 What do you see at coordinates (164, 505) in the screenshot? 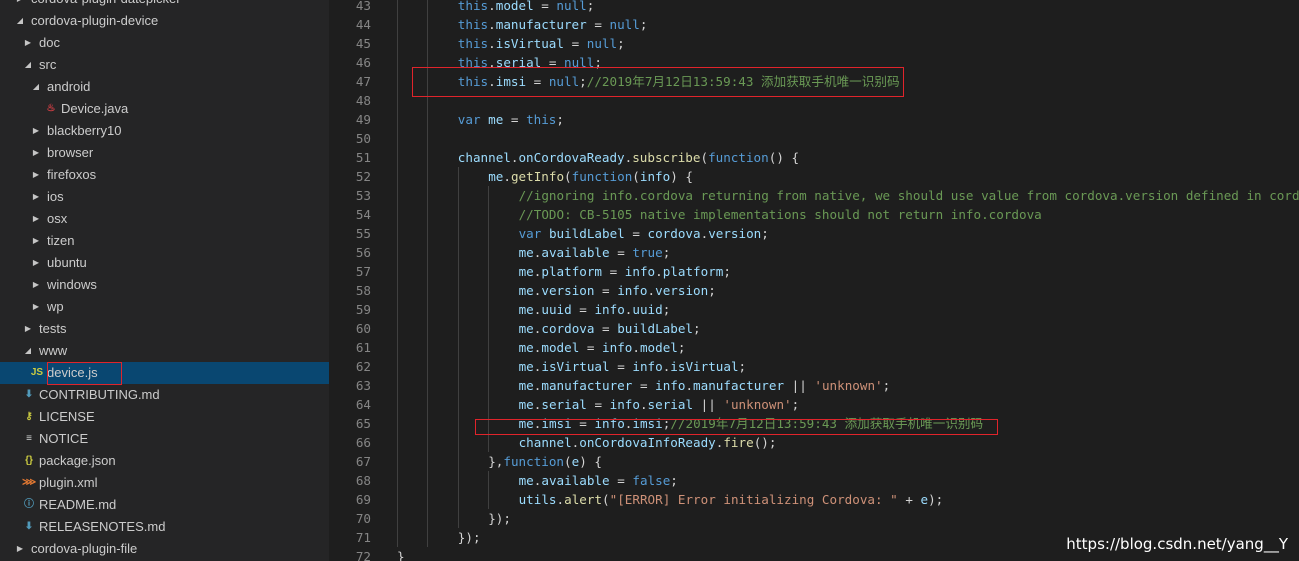
I see `explorer-file-readme-md: ⓘ README.md` at bounding box center [164, 505].